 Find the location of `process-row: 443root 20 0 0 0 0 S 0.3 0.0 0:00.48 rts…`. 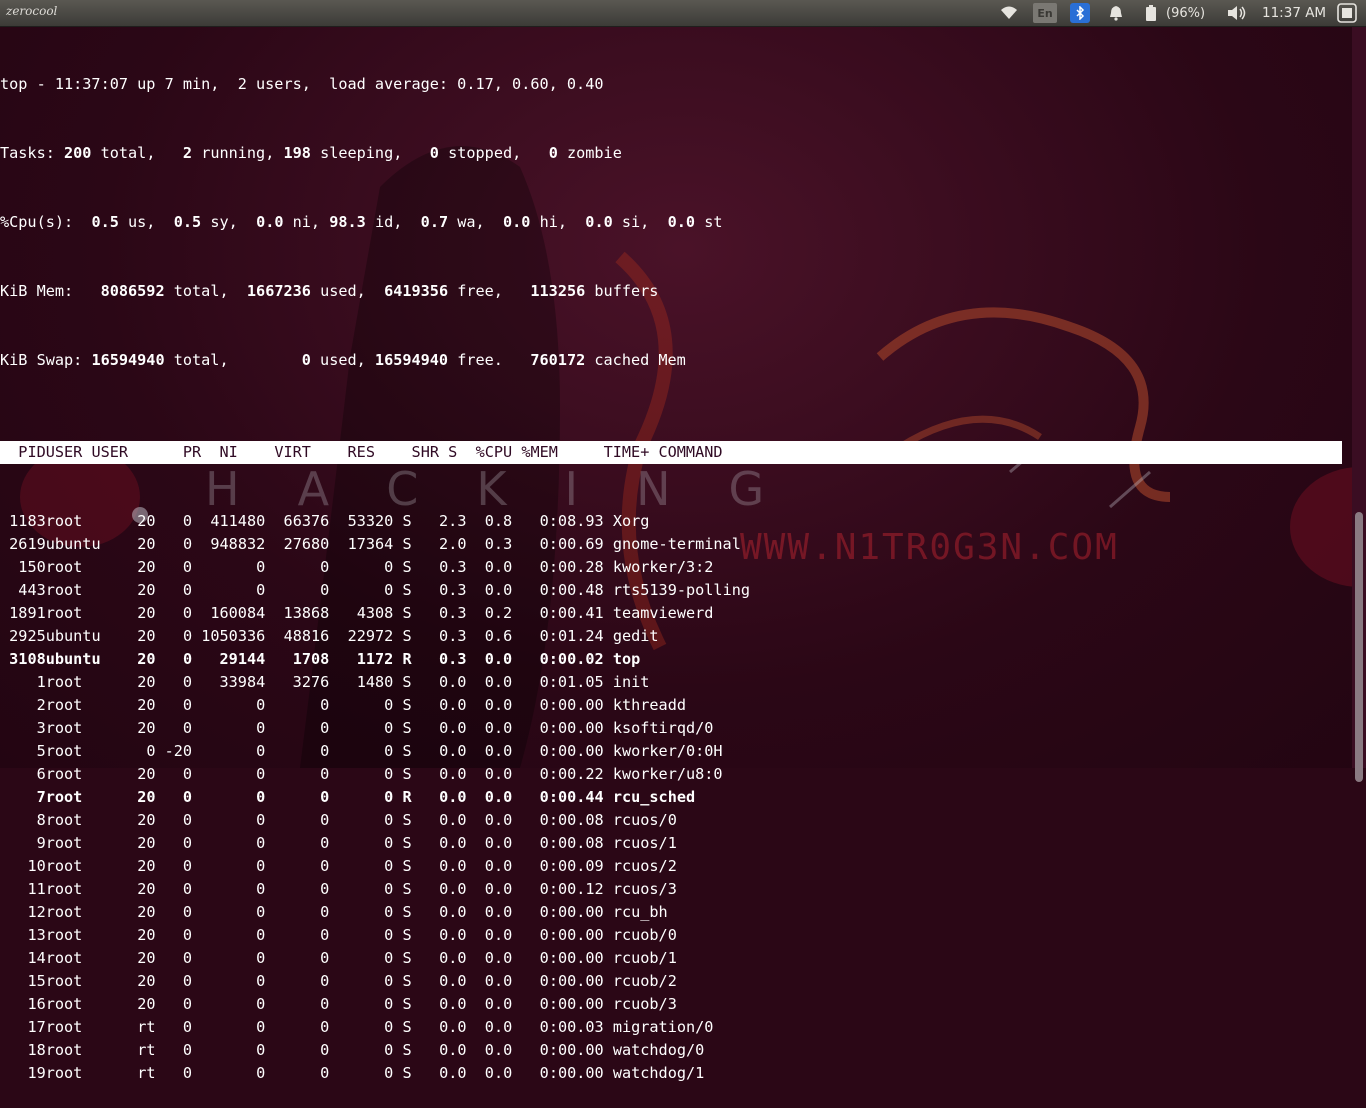

process-row: 443root 20 0 0 0 0 S 0.3 0.0 0:00.48 rts… is located at coordinates (676, 590).